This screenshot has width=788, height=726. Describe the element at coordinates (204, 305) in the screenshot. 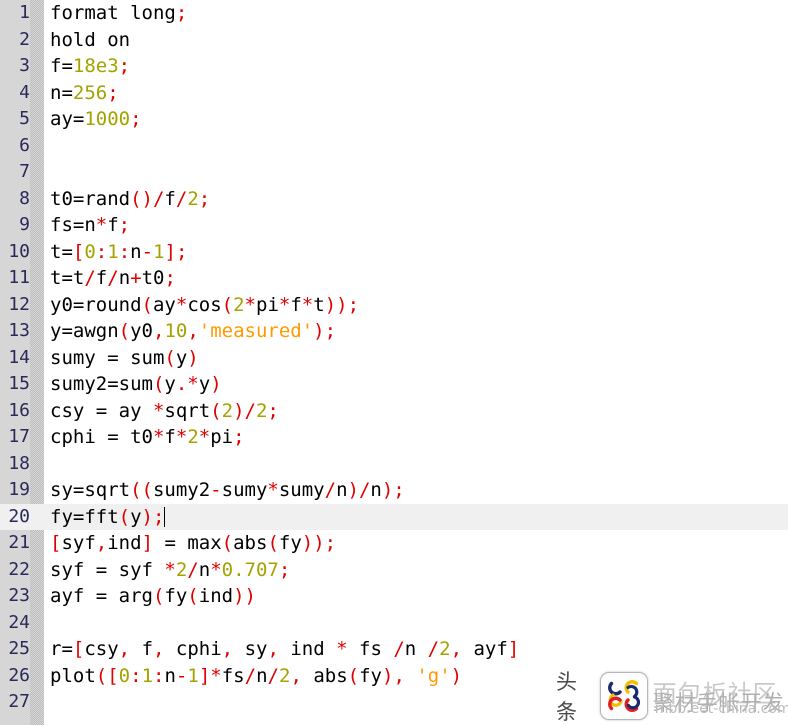

I see `line-text: y0=round(ay*cos(2*pi*f*t));` at that location.